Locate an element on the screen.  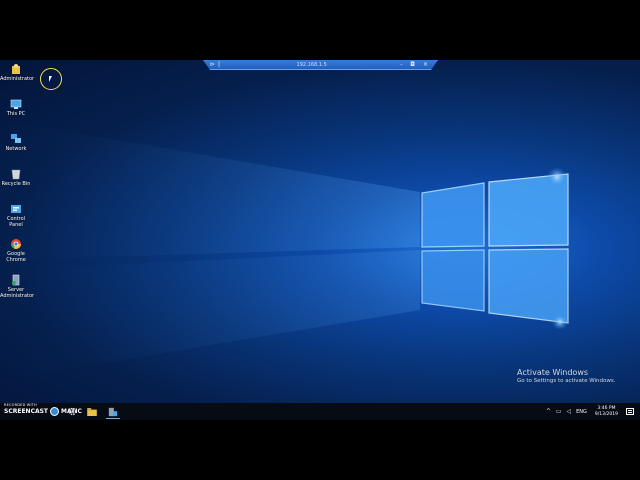
desktop-icon-administrator: Administrator is located at coordinates (17, 72).